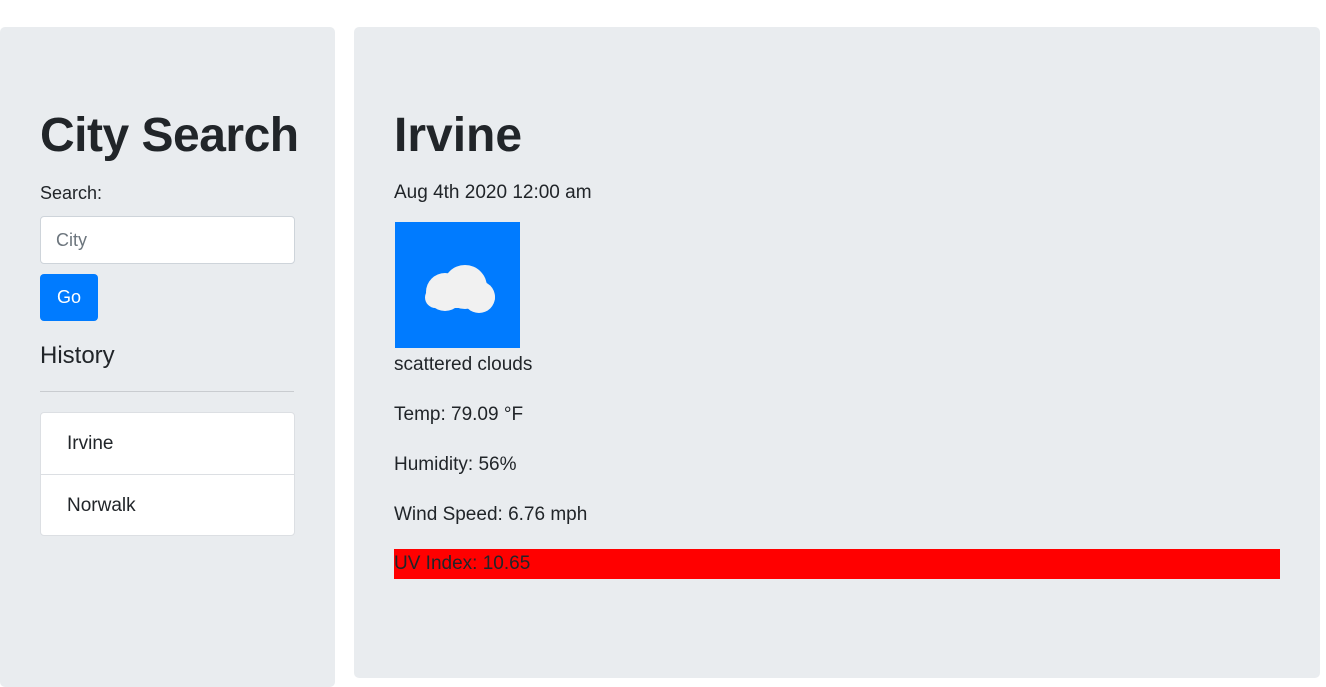  What do you see at coordinates (458, 135) in the screenshot?
I see `city-name: Irvine` at bounding box center [458, 135].